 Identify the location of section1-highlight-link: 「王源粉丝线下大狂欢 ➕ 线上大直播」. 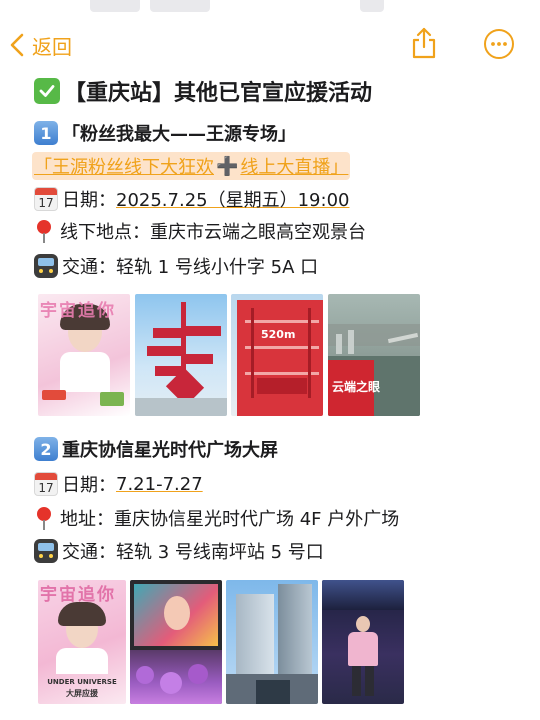
(191, 166).